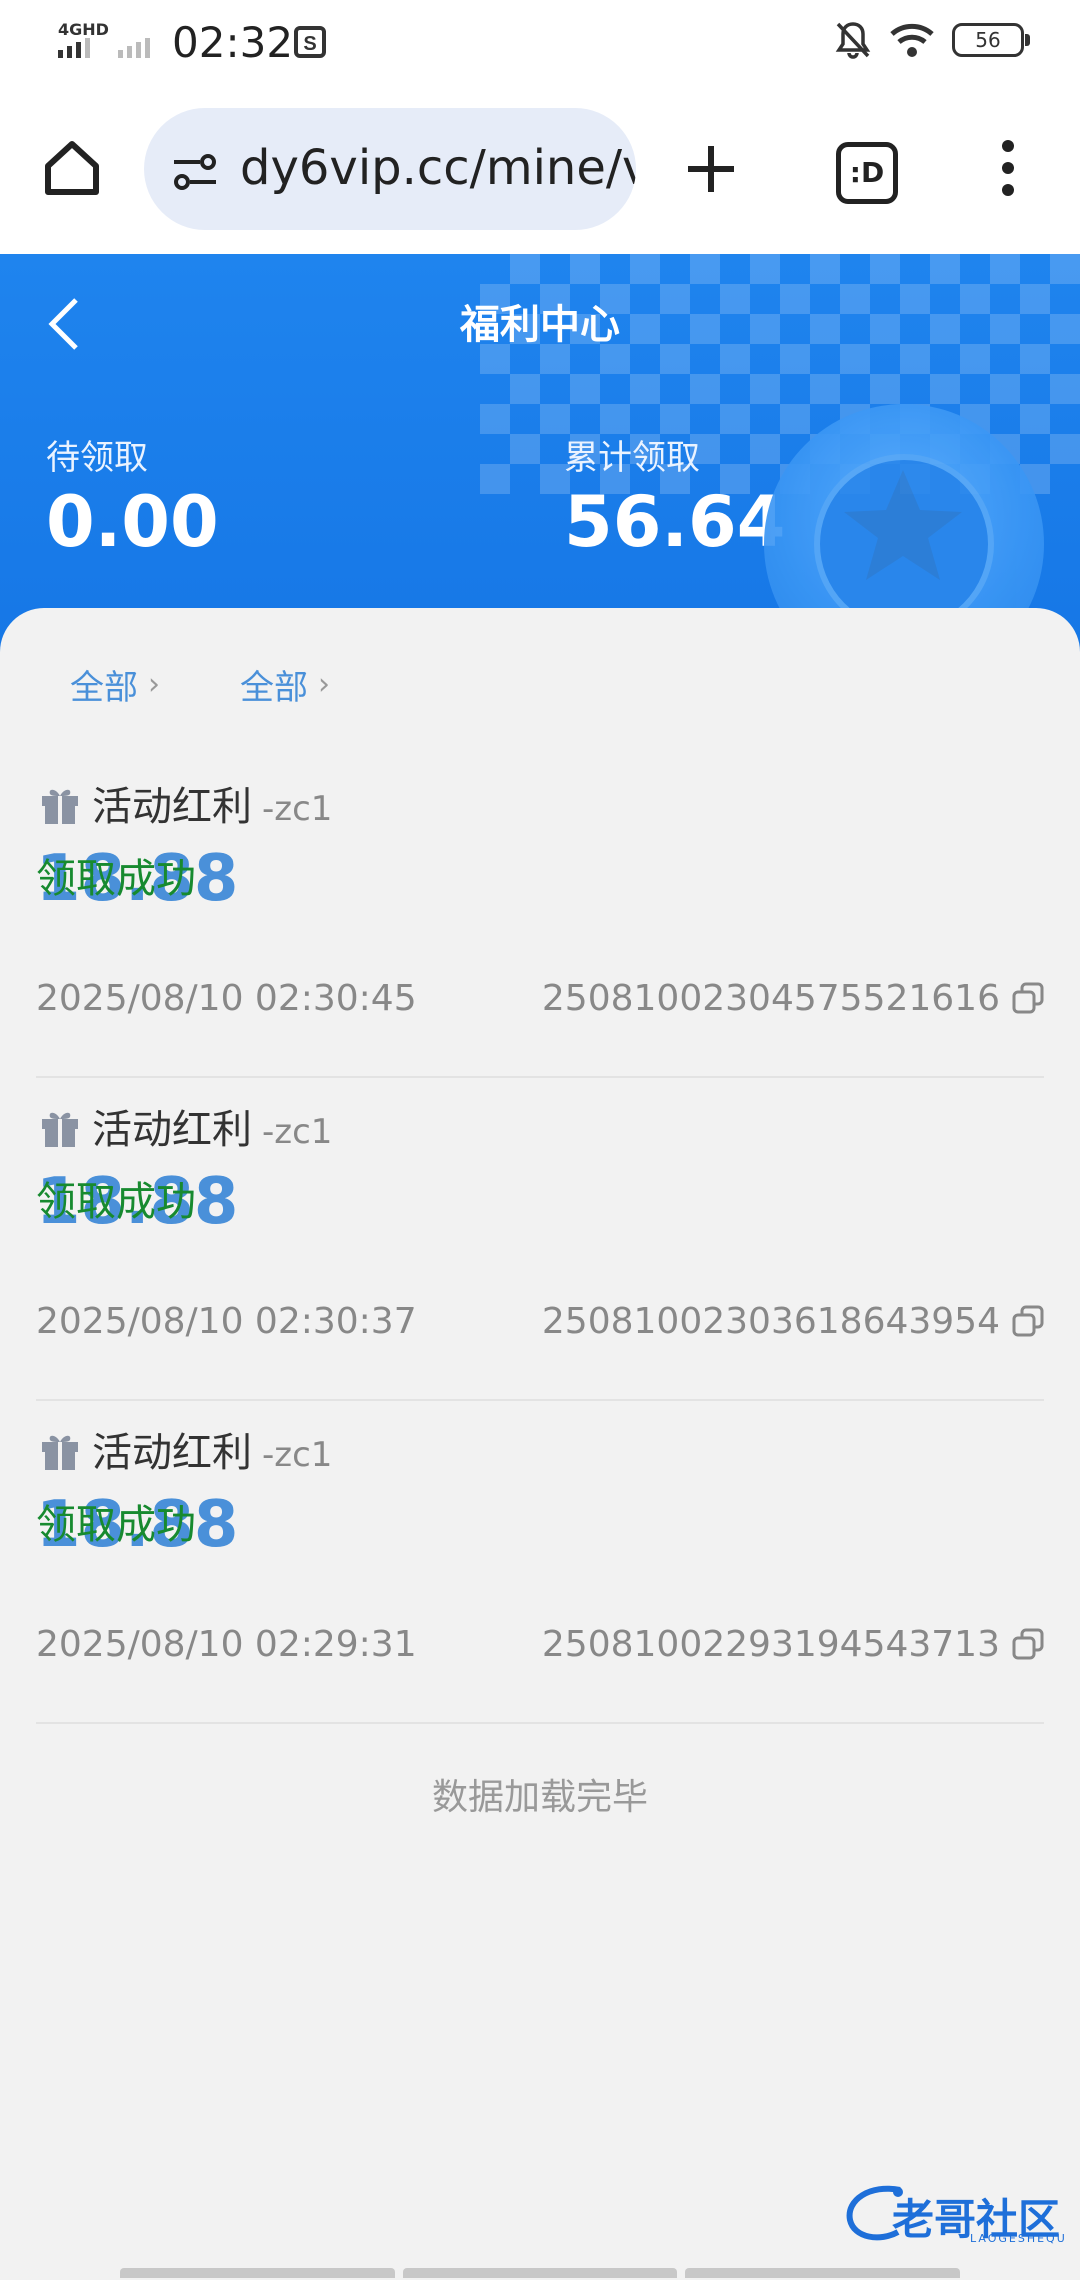 The width and height of the screenshot is (1080, 2280). What do you see at coordinates (83, 29) in the screenshot?
I see `network-type: 4GHD` at bounding box center [83, 29].